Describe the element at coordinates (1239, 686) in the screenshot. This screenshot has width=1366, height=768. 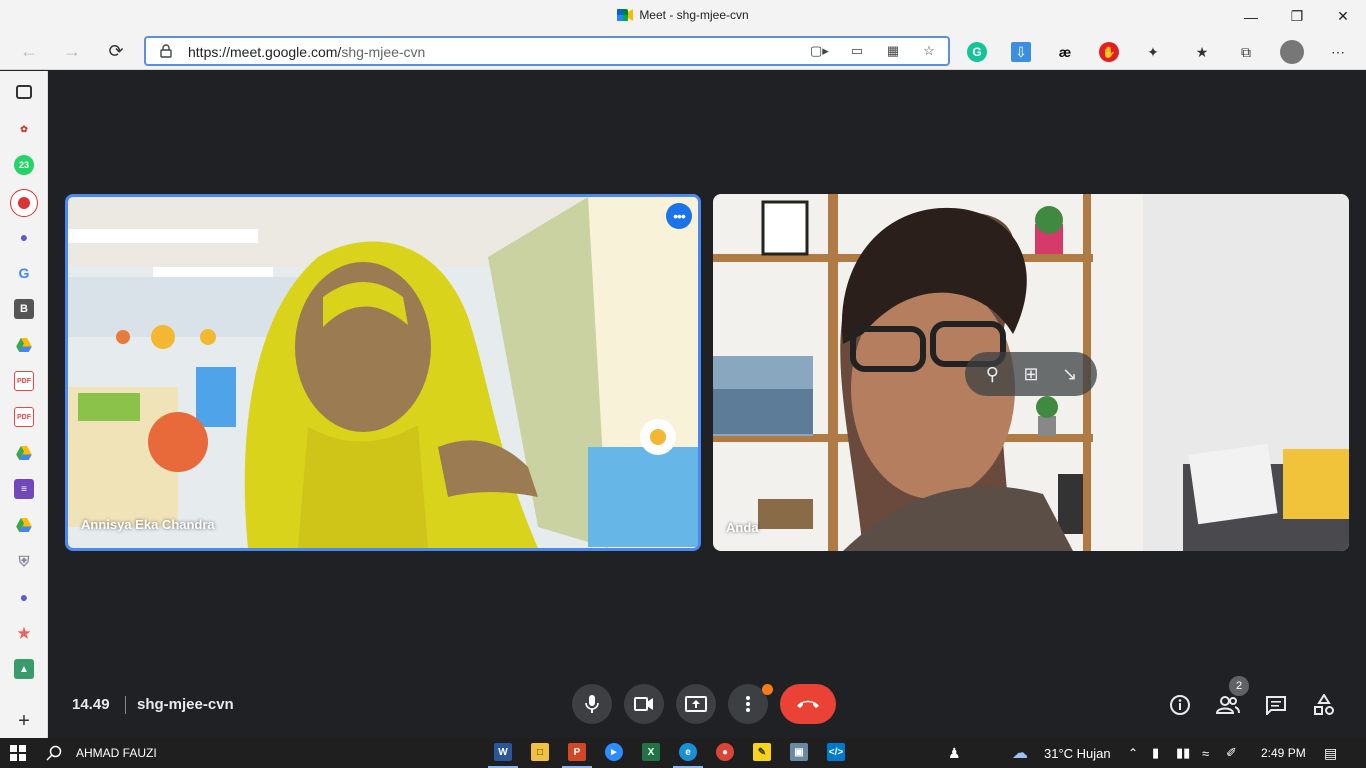
I see `participant-count-badge: 2` at that location.